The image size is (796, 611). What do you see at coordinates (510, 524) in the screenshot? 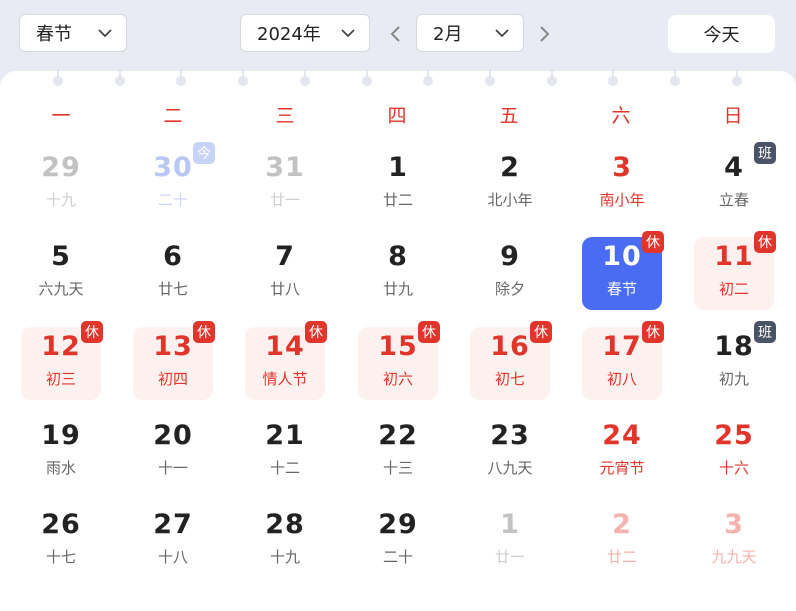
I see `day-number: 1` at bounding box center [510, 524].